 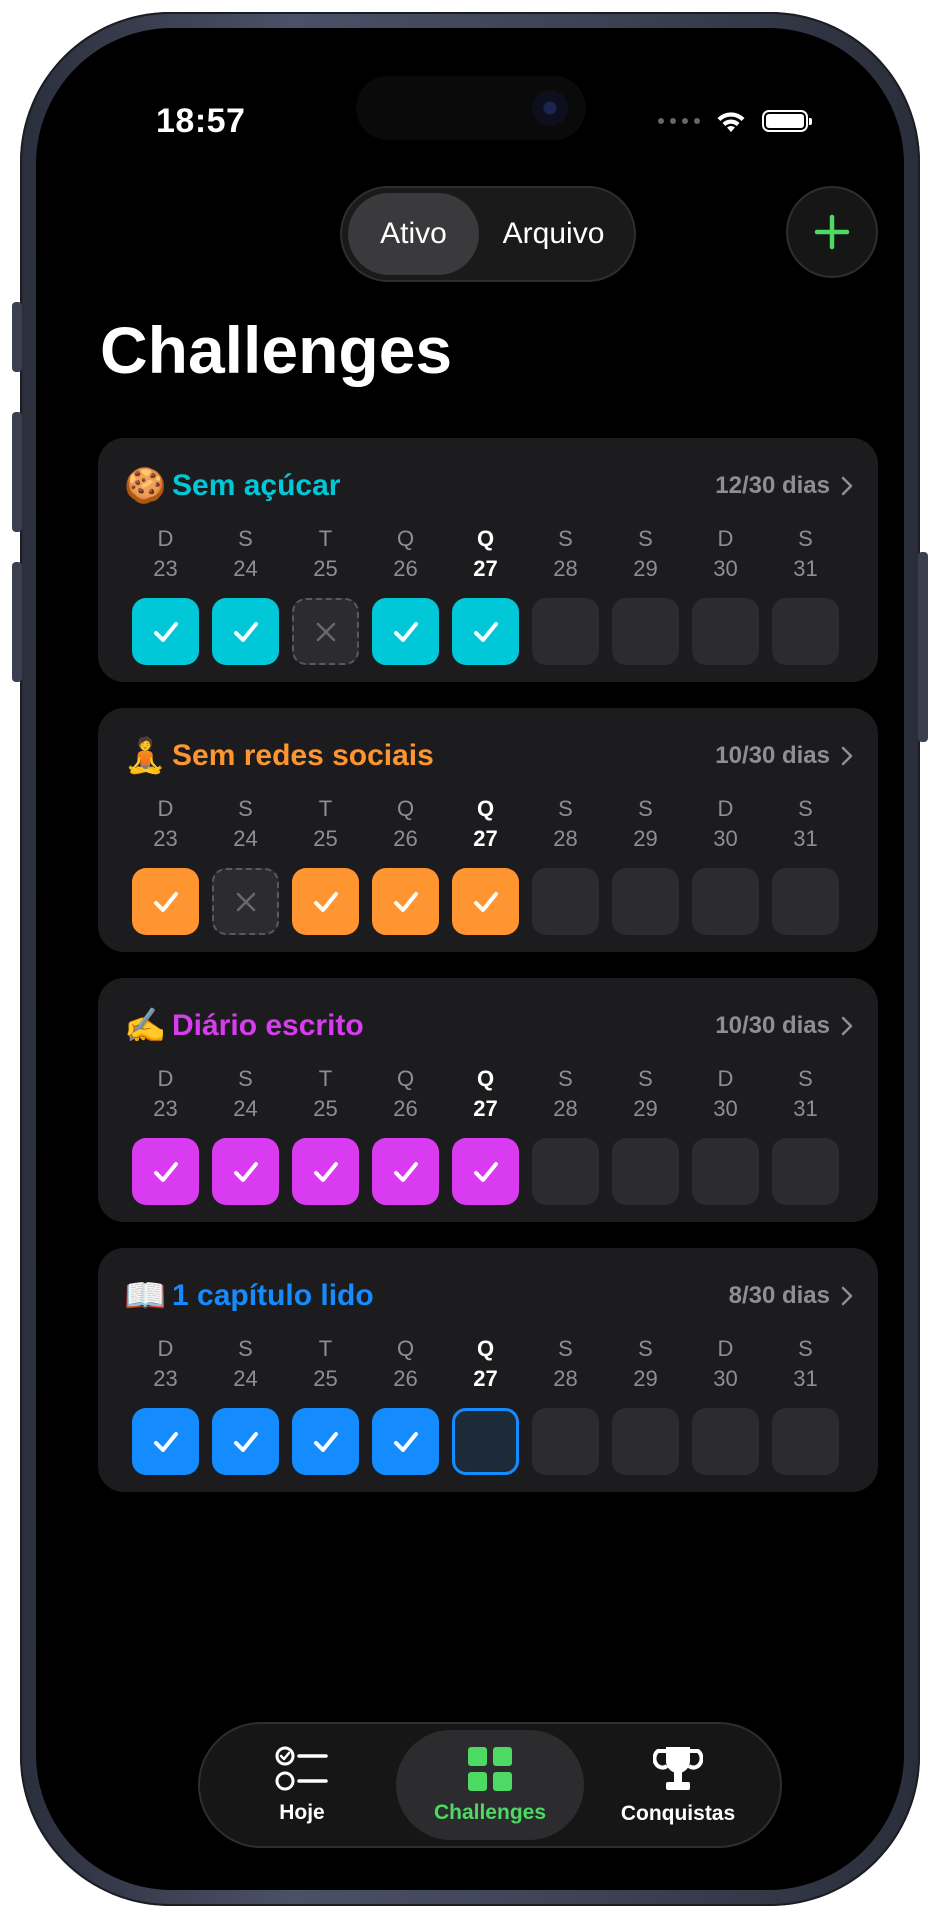 What do you see at coordinates (245, 1134) in the screenshot?
I see `day-column: S 24` at bounding box center [245, 1134].